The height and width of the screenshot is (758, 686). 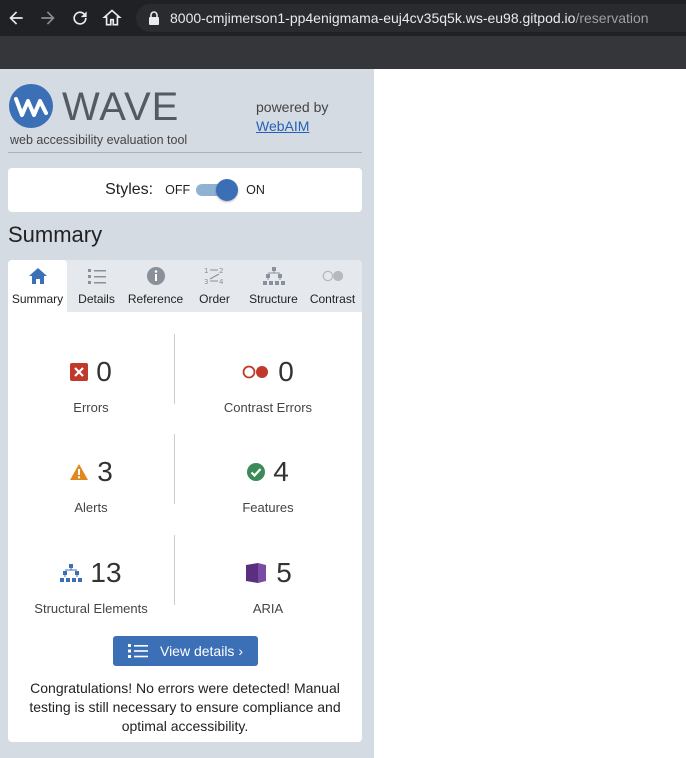 What do you see at coordinates (91, 593) in the screenshot?
I see `structural-stat: 13 Structural Elements` at bounding box center [91, 593].